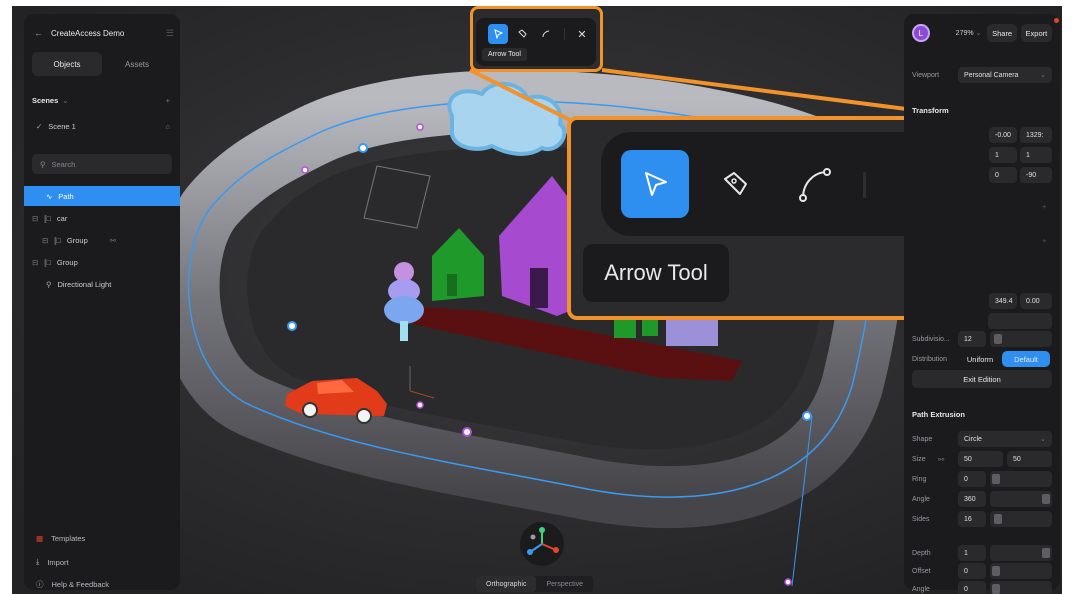 Image resolution: width=1074 pixels, height=594 pixels. What do you see at coordinates (972, 339) in the screenshot?
I see `subdivision-field: 12` at bounding box center [972, 339].